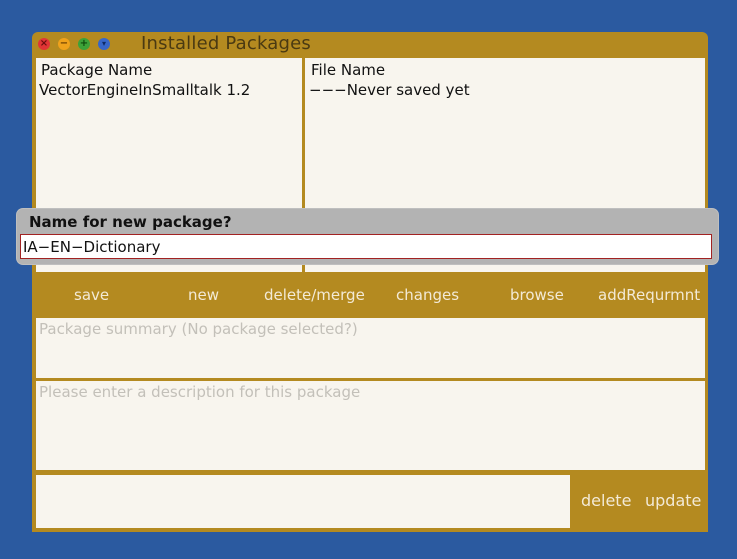  What do you see at coordinates (203, 295) in the screenshot?
I see `new-button: new` at bounding box center [203, 295].